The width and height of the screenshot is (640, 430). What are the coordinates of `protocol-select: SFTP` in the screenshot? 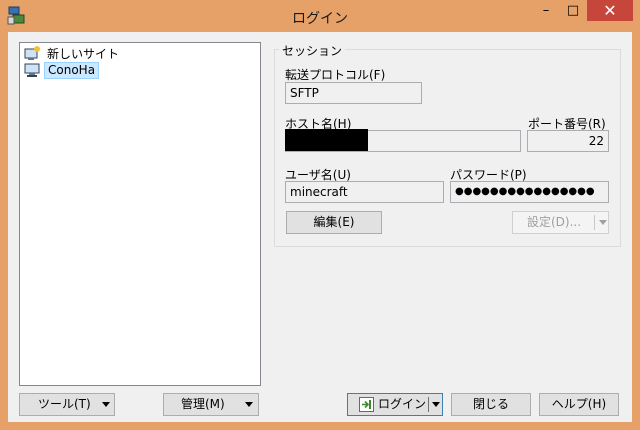 It's located at (353, 93).